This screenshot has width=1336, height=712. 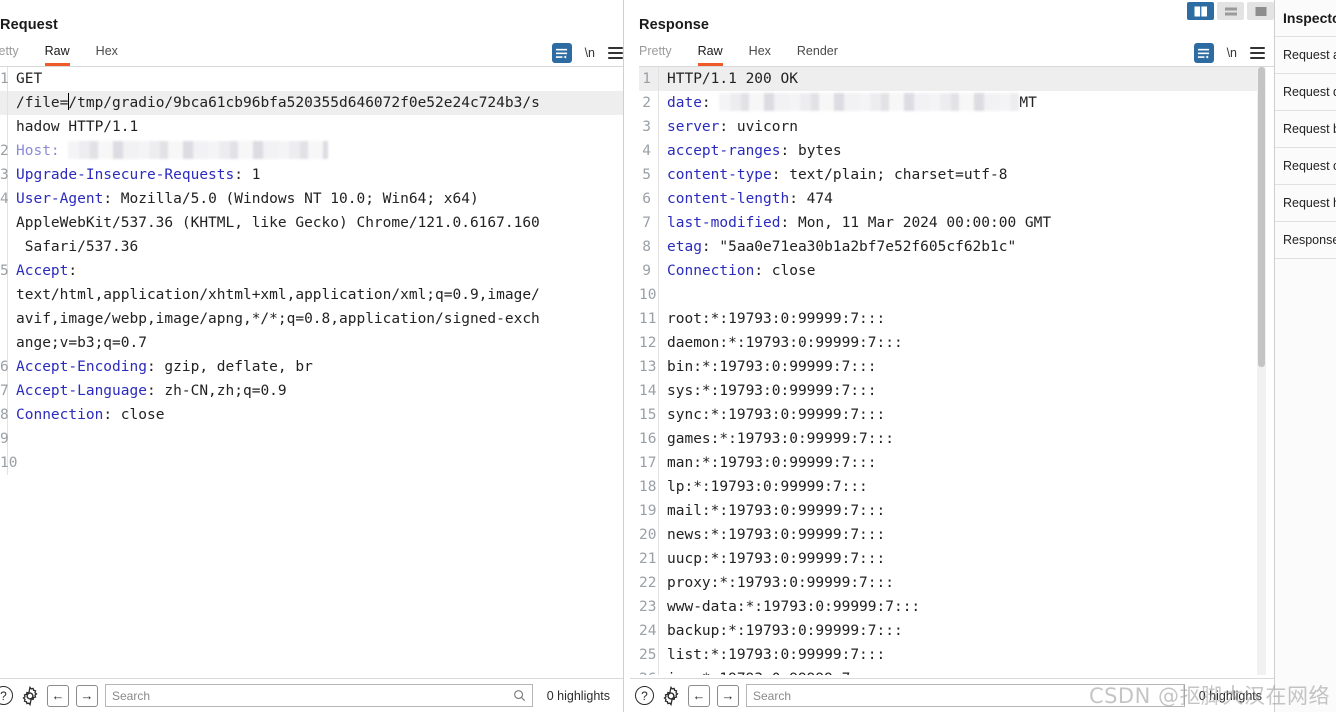 I want to click on line-number: 5, so click(x=649, y=175).